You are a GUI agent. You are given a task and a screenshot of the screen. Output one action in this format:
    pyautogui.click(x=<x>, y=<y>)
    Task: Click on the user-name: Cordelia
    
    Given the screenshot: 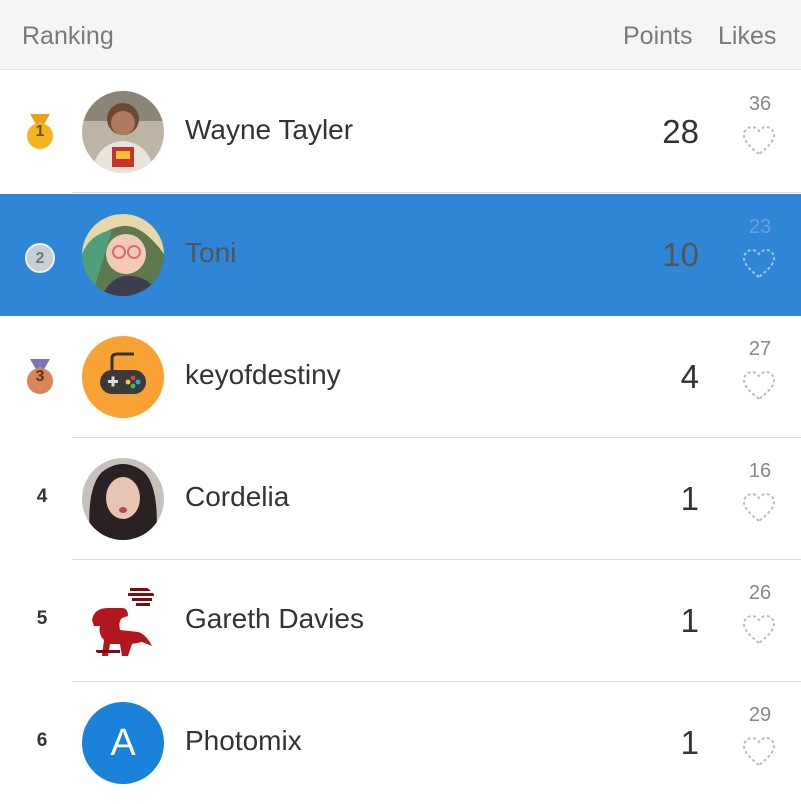 What is the action you would take?
    pyautogui.click(x=237, y=496)
    